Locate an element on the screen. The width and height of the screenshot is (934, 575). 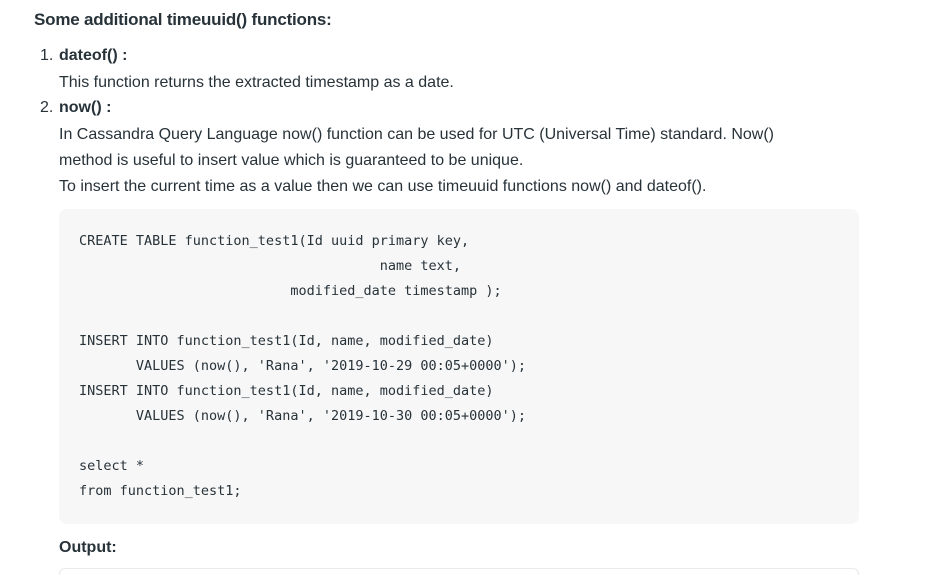
list-item-title: 1. dateof() : is located at coordinates (83, 56).